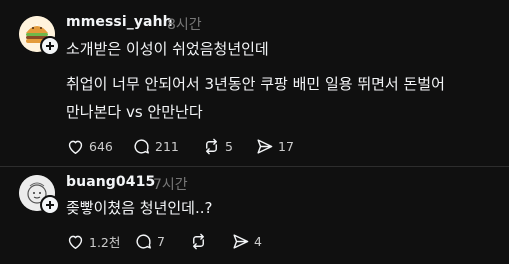 The height and width of the screenshot is (264, 509). I want to click on username: mmessi_yahh, so click(119, 22).